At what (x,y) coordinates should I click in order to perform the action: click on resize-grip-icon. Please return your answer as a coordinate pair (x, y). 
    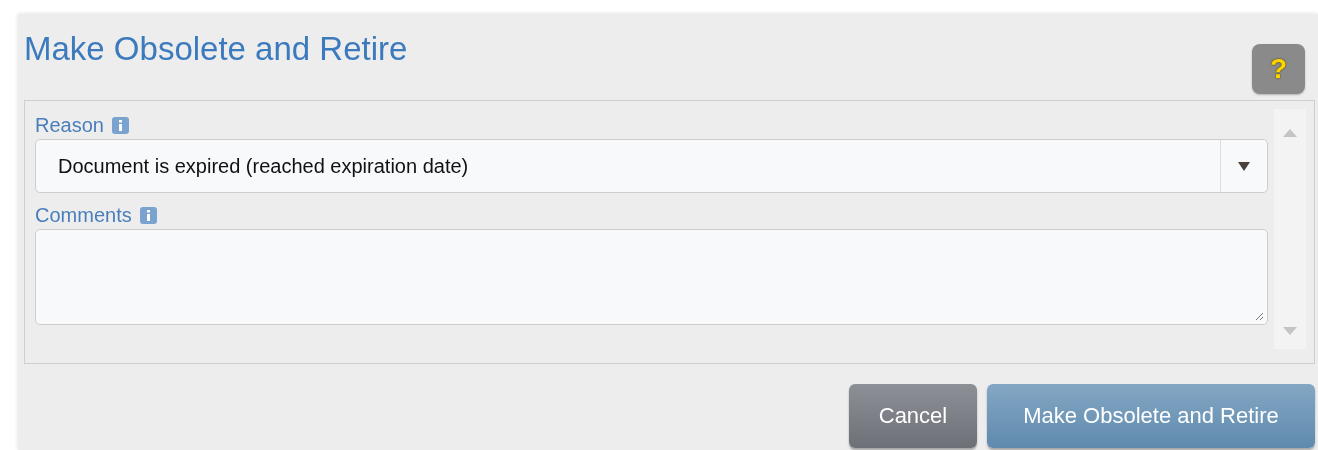
    Looking at the image, I should click on (1259, 316).